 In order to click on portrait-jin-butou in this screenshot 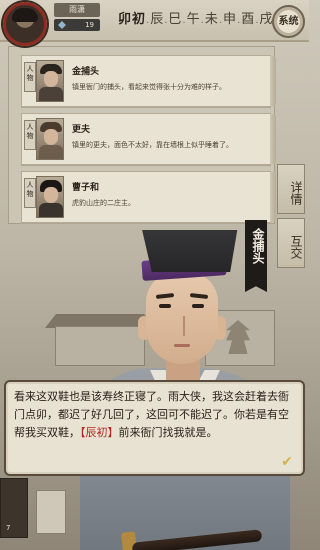, I will do `click(50, 81)`.